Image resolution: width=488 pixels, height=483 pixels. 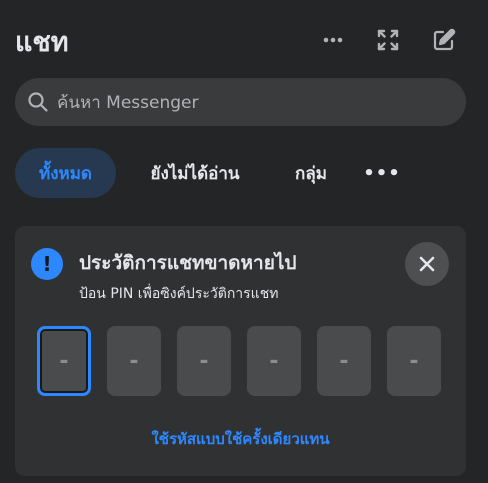 I want to click on filter-tabs: ทั้งหมด ยังไม่ได้อ่าน กลุ่ม •••, so click(x=244, y=173).